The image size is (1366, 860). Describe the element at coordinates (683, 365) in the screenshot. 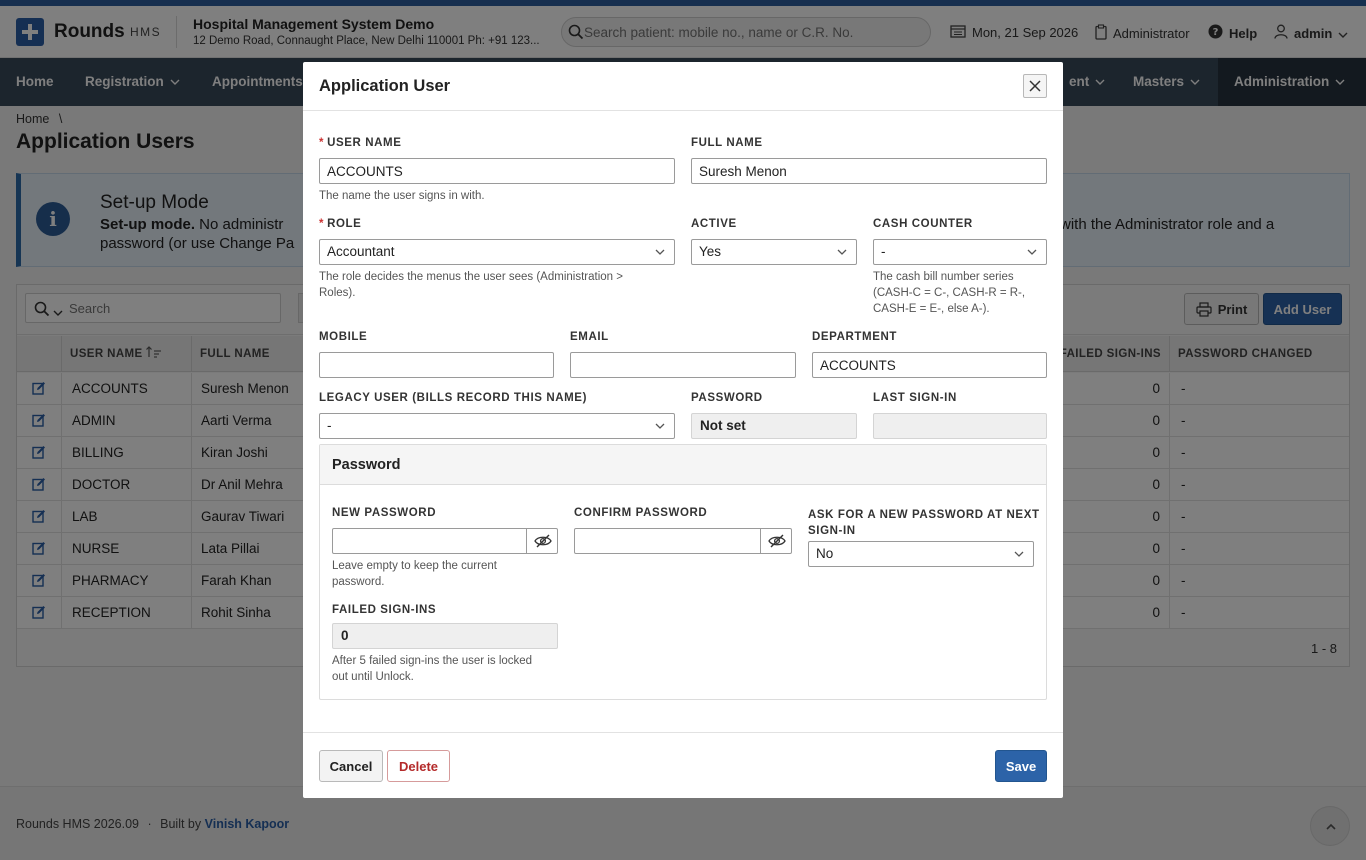

I see `email-input` at that location.